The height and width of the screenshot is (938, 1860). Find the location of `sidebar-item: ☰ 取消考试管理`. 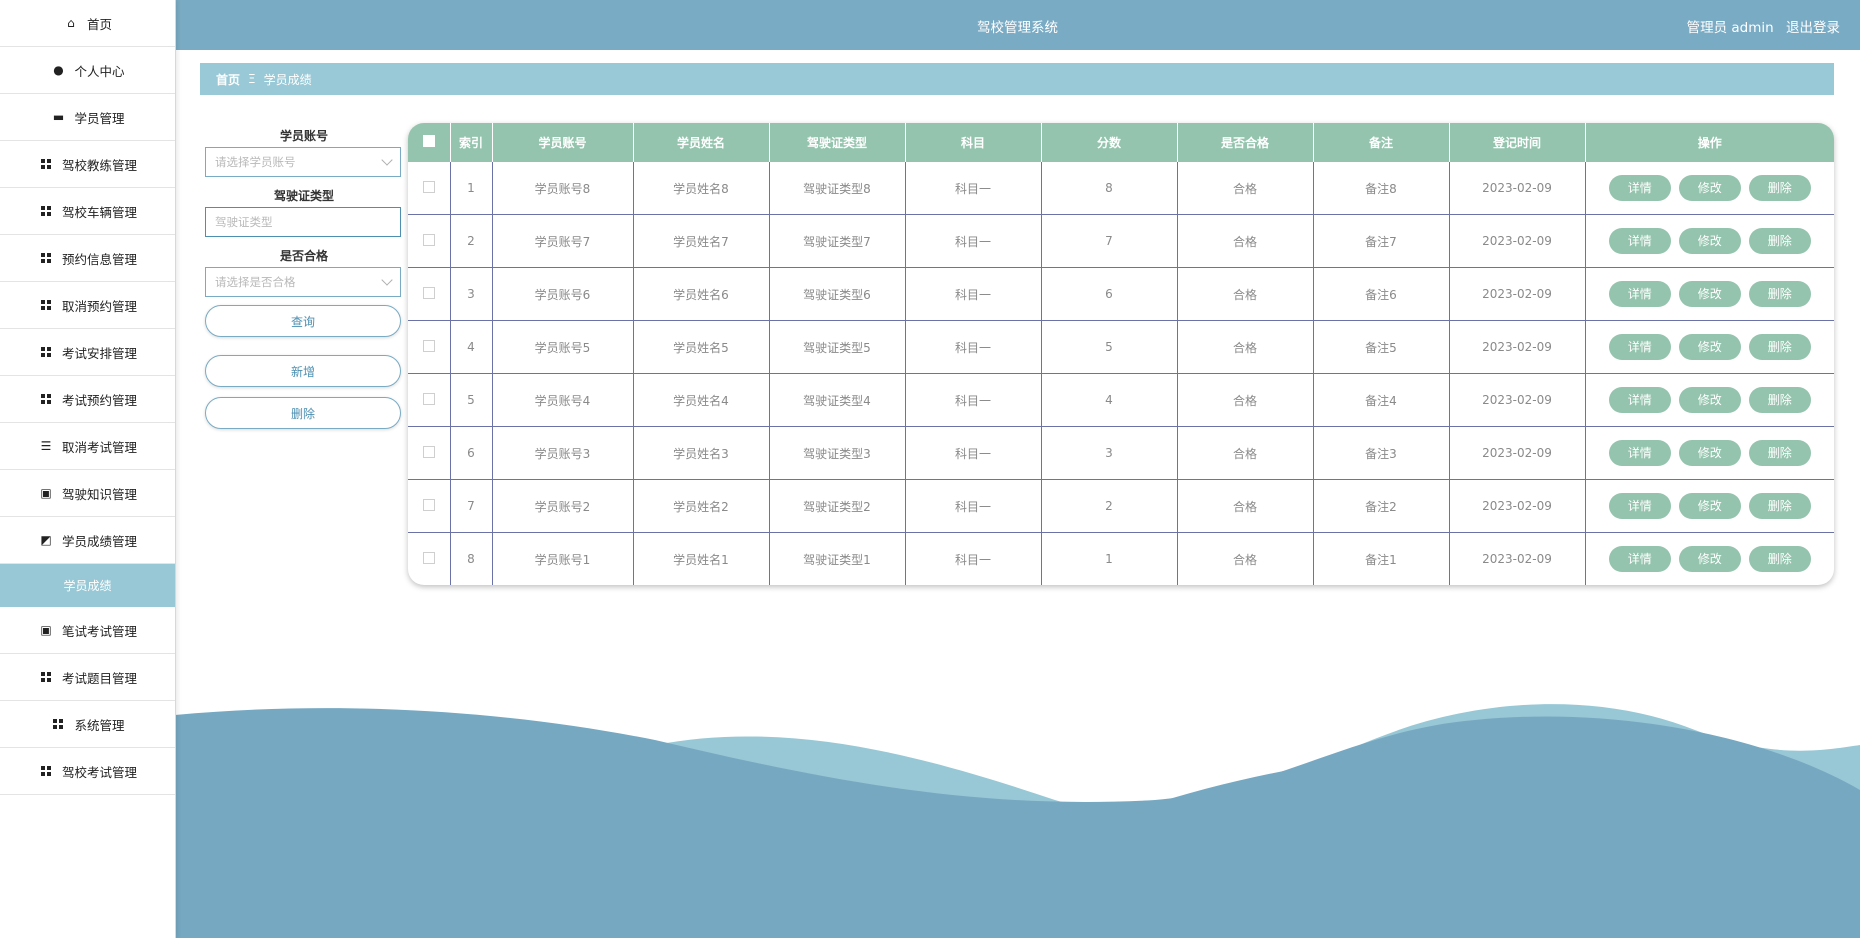

sidebar-item: ☰ 取消考试管理 is located at coordinates (87, 446).